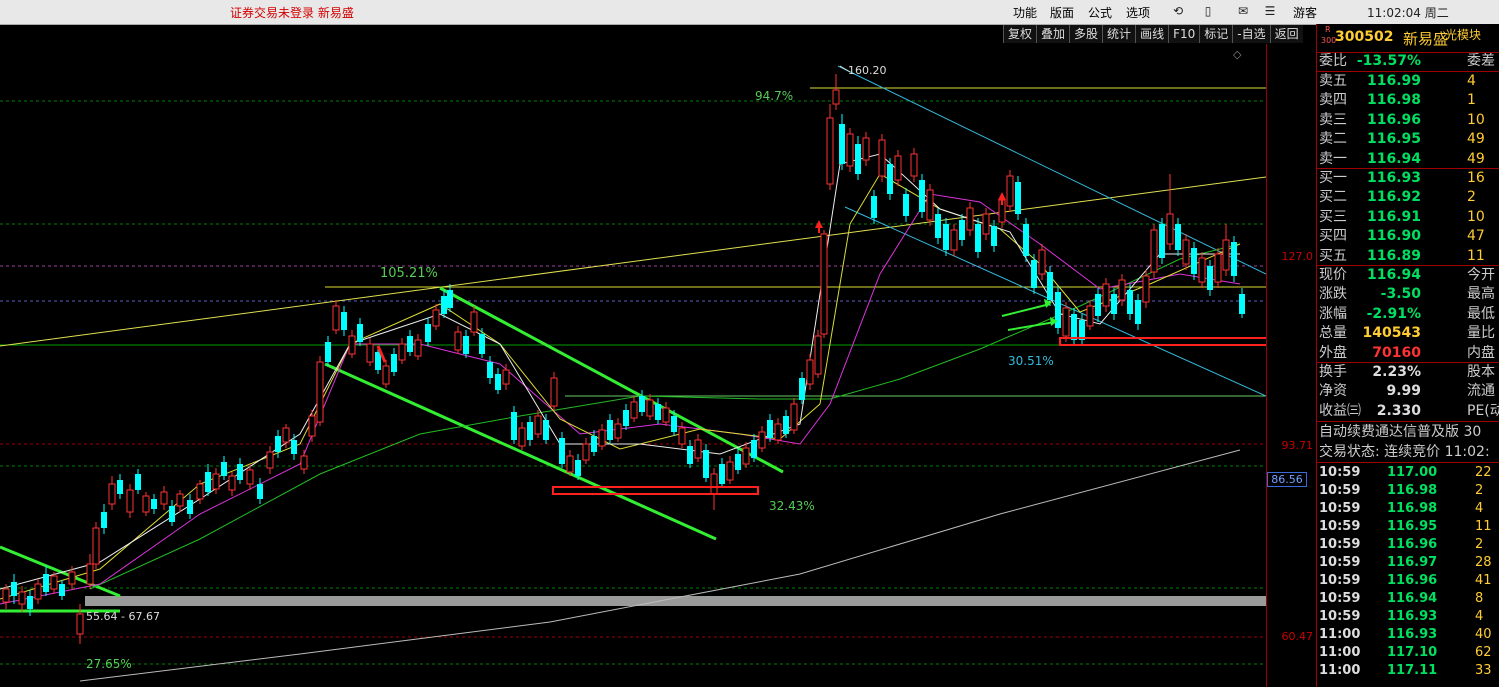  I want to click on toolbar-watchlist: -自选, so click(1251, 34).